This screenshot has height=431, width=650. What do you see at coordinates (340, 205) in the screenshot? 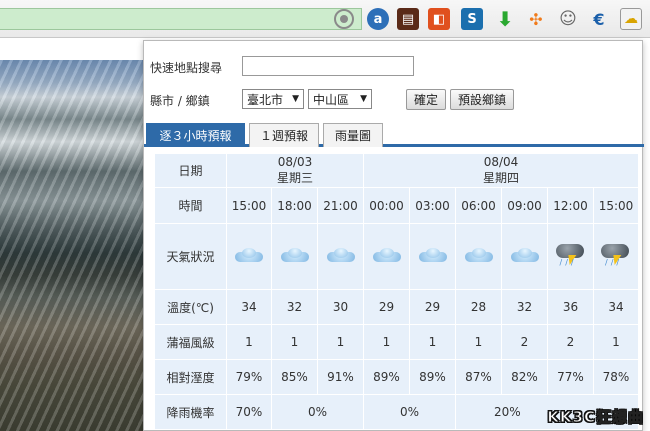
I see `time-cell: 21:00` at bounding box center [340, 205].